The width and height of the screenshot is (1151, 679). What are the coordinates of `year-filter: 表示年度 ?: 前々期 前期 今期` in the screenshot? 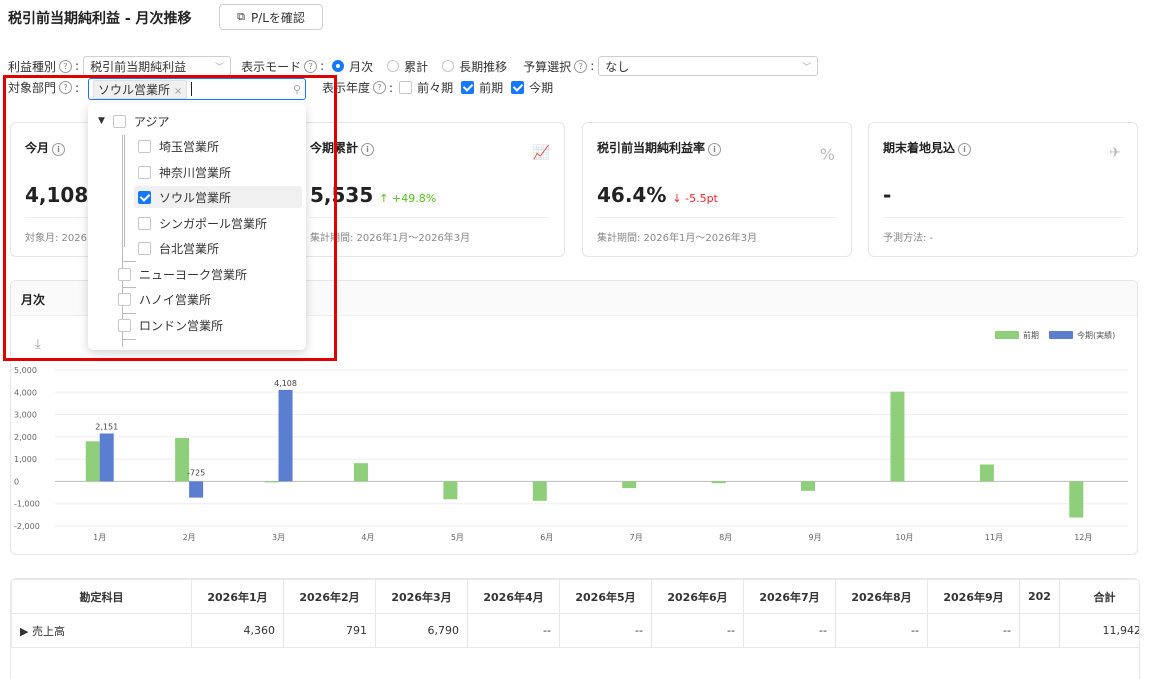 It's located at (438, 87).